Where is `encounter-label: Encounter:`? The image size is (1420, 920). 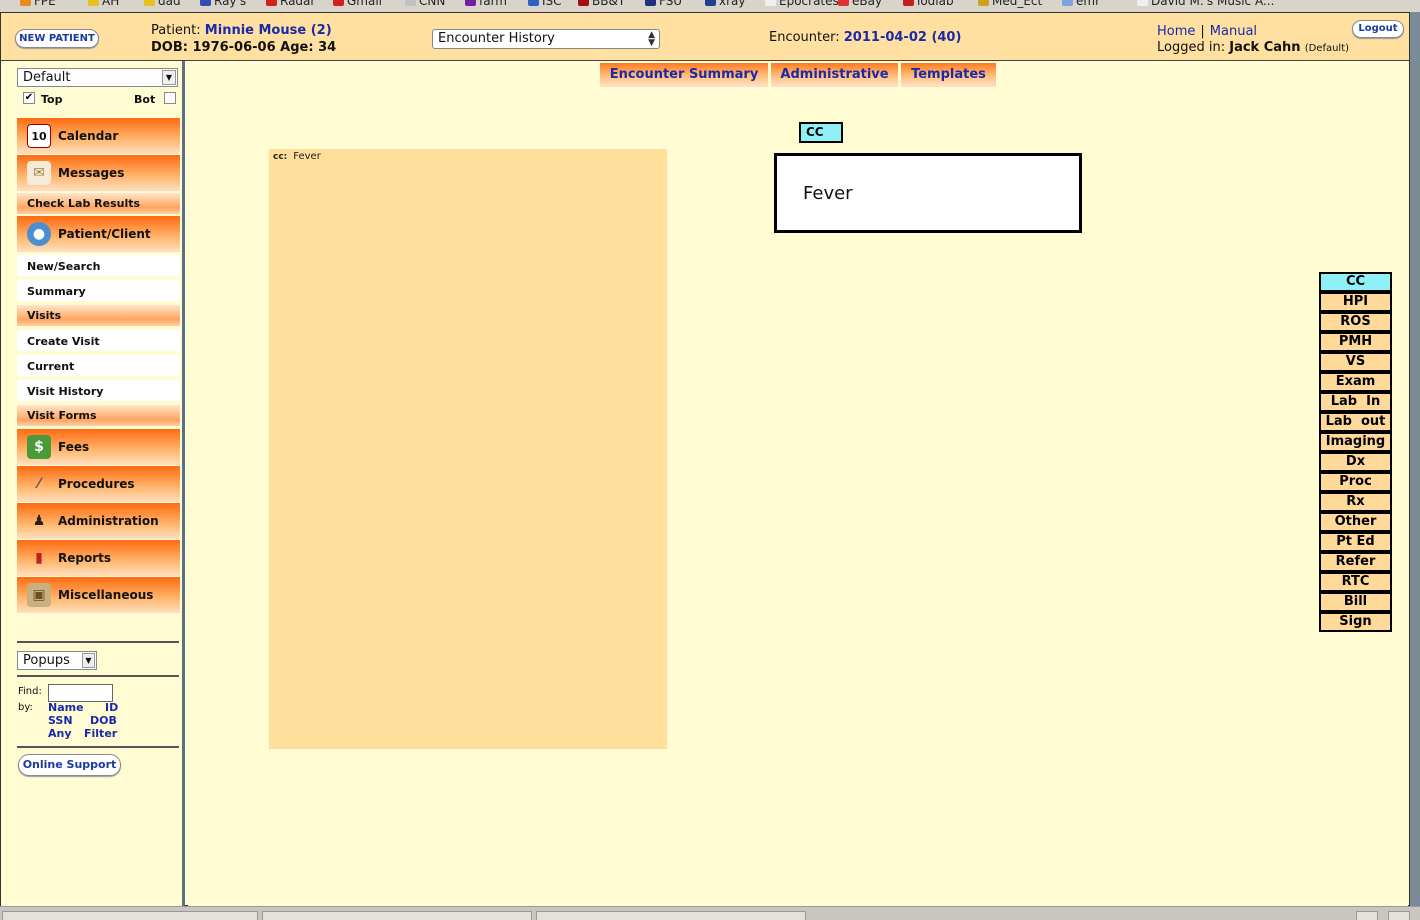 encounter-label: Encounter: is located at coordinates (804, 37).